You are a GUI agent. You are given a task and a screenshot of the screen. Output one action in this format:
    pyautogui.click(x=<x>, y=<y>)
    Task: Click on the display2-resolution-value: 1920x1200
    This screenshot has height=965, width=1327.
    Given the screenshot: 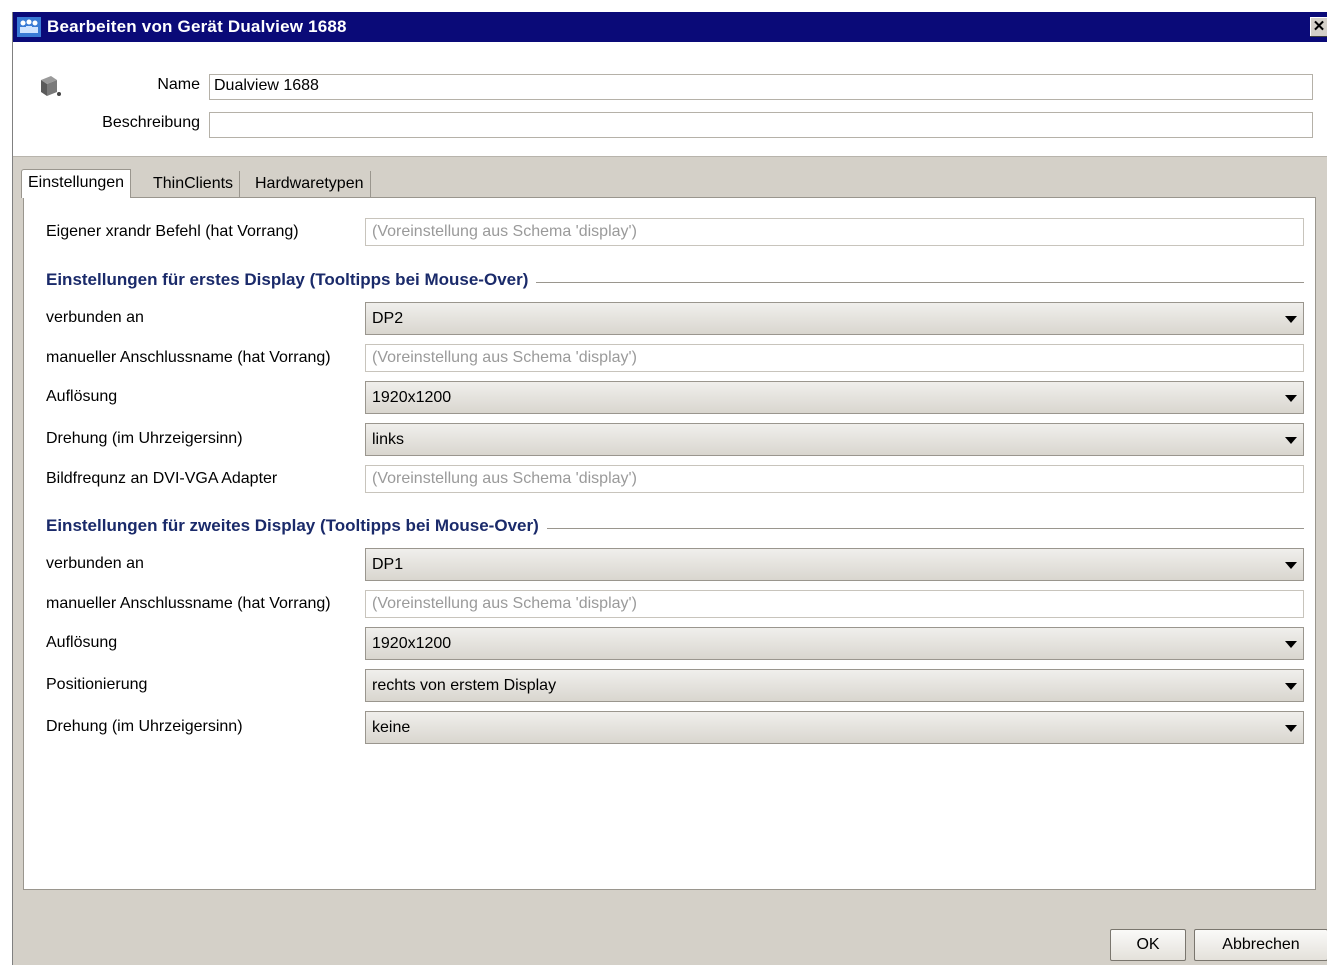 What is the action you would take?
    pyautogui.click(x=412, y=643)
    